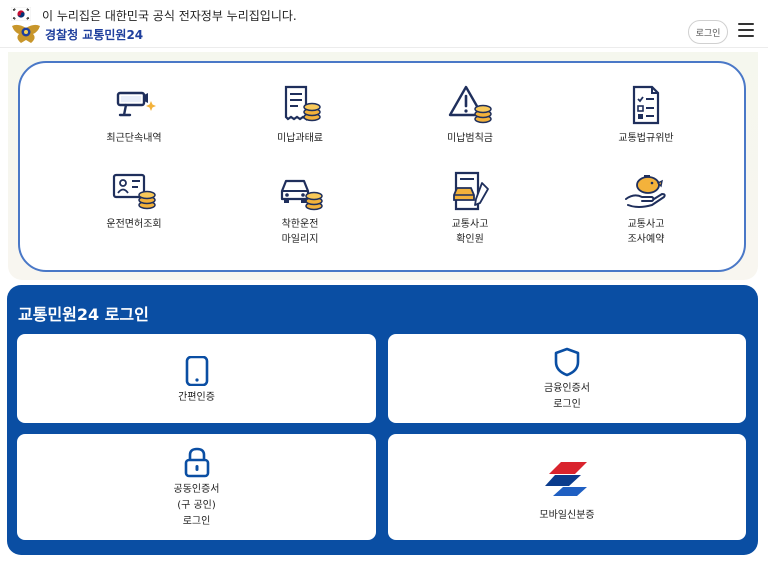 This screenshot has height=564, width=768. What do you see at coordinates (300, 232) in the screenshot?
I see `service-label: 착한운전 마일리지` at bounding box center [300, 232].